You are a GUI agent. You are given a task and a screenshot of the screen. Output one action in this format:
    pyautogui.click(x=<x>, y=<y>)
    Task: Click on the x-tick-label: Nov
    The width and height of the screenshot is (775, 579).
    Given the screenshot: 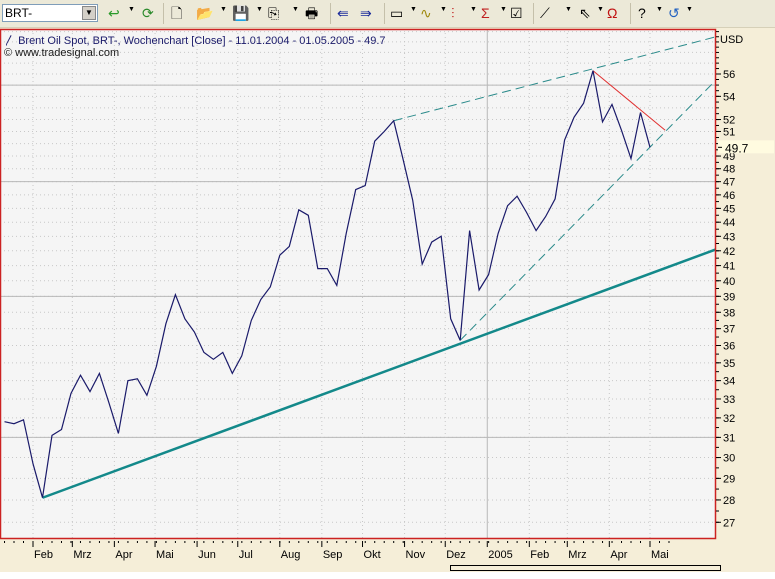 What is the action you would take?
    pyautogui.click(x=416, y=555)
    